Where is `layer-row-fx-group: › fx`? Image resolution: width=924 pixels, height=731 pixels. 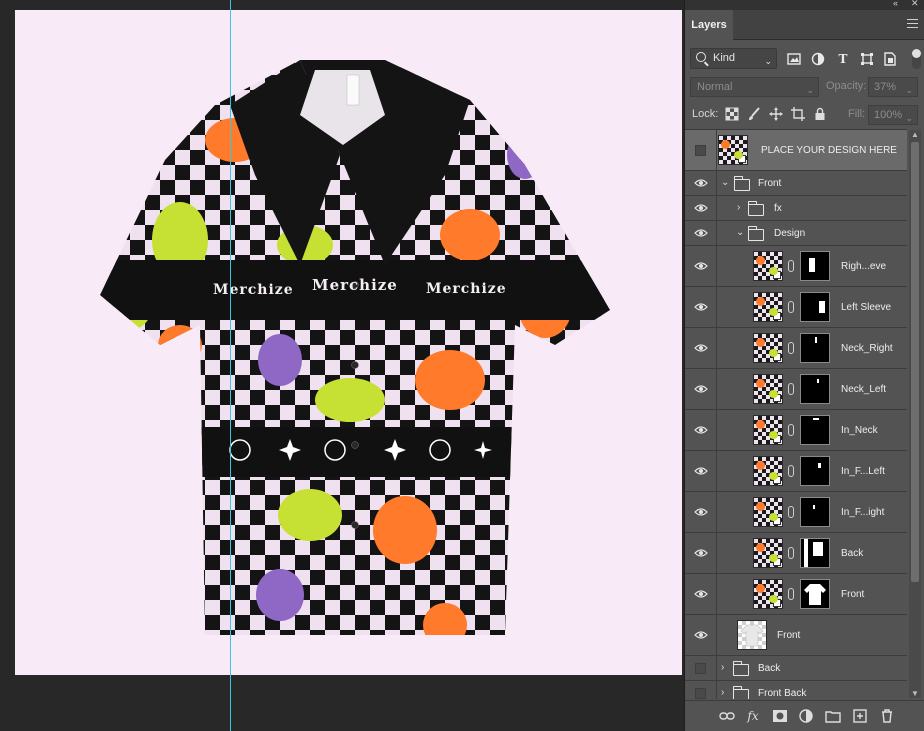 layer-row-fx-group: › fx is located at coordinates (796, 208).